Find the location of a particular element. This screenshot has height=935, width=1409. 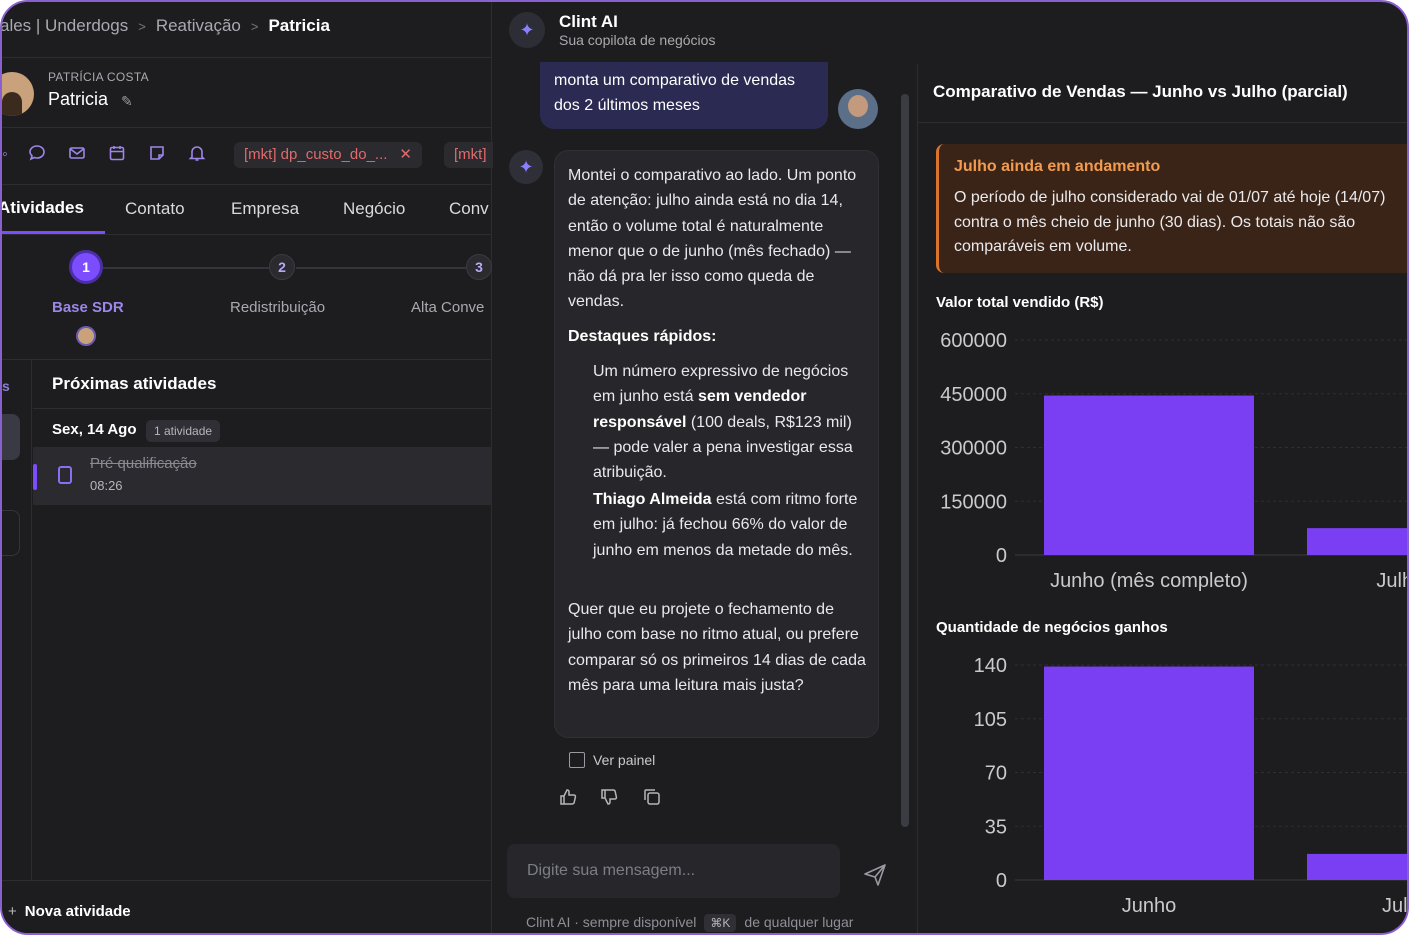

plus-icon: + is located at coordinates (12, 911).